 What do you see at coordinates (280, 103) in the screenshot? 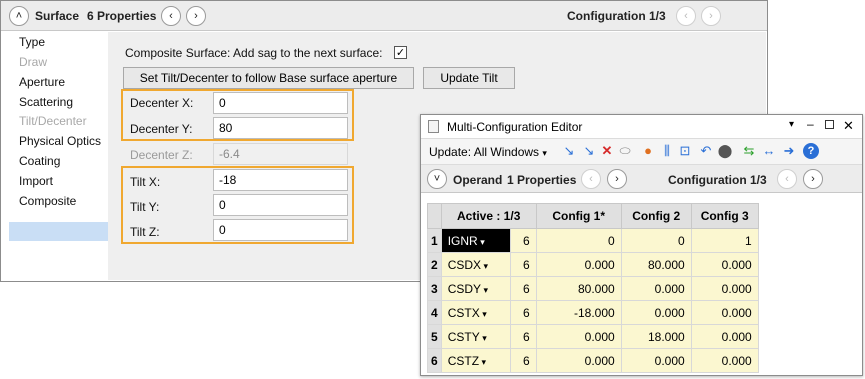
I see `decenter-x-field: 0` at bounding box center [280, 103].